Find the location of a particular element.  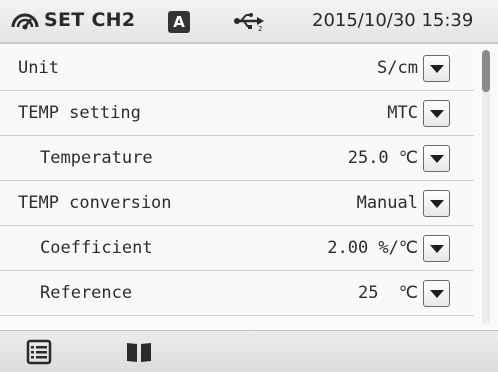

header-bar: SET CH2 A 2 2015/10/30 15:39 is located at coordinates (249, 22).